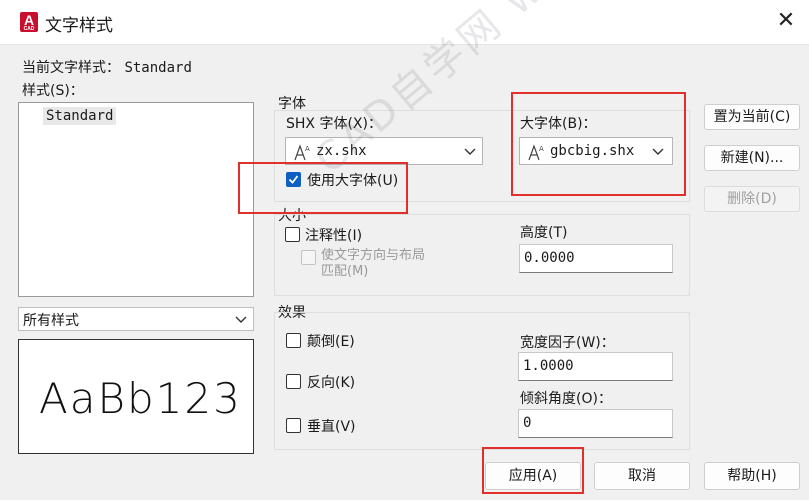 This screenshot has width=809, height=500. I want to click on width-factor-input: 1.0000, so click(595, 366).